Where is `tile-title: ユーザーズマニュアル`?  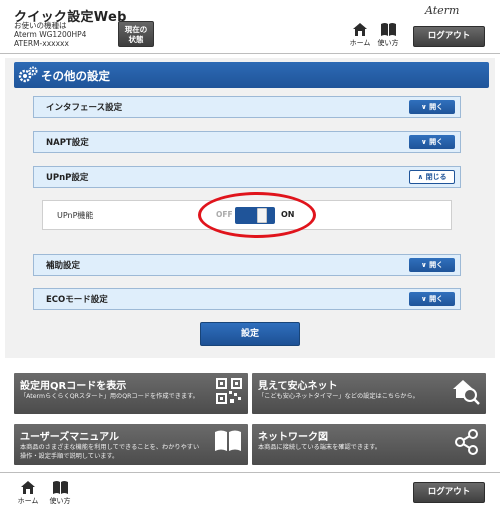 tile-title: ユーザーズマニュアル is located at coordinates (69, 437).